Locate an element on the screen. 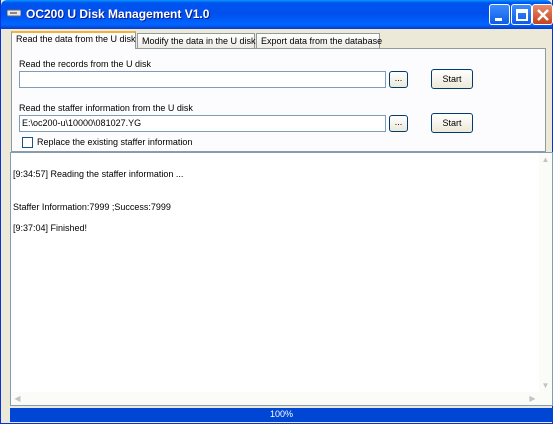  staffer-path-field: E:\oc200-u\10000\081027.YG is located at coordinates (202, 123).